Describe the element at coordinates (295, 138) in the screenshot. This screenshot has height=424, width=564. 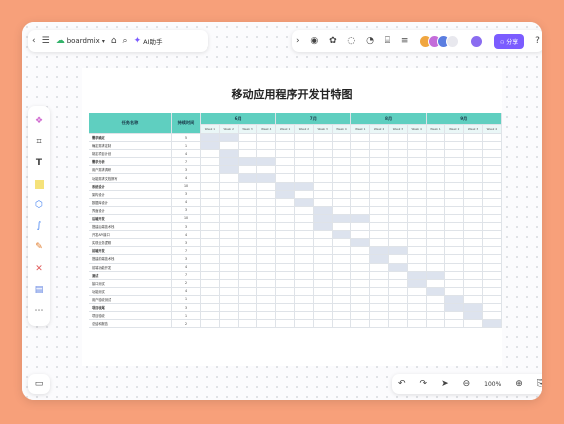
I see `table-row: 需求确定 5` at that location.